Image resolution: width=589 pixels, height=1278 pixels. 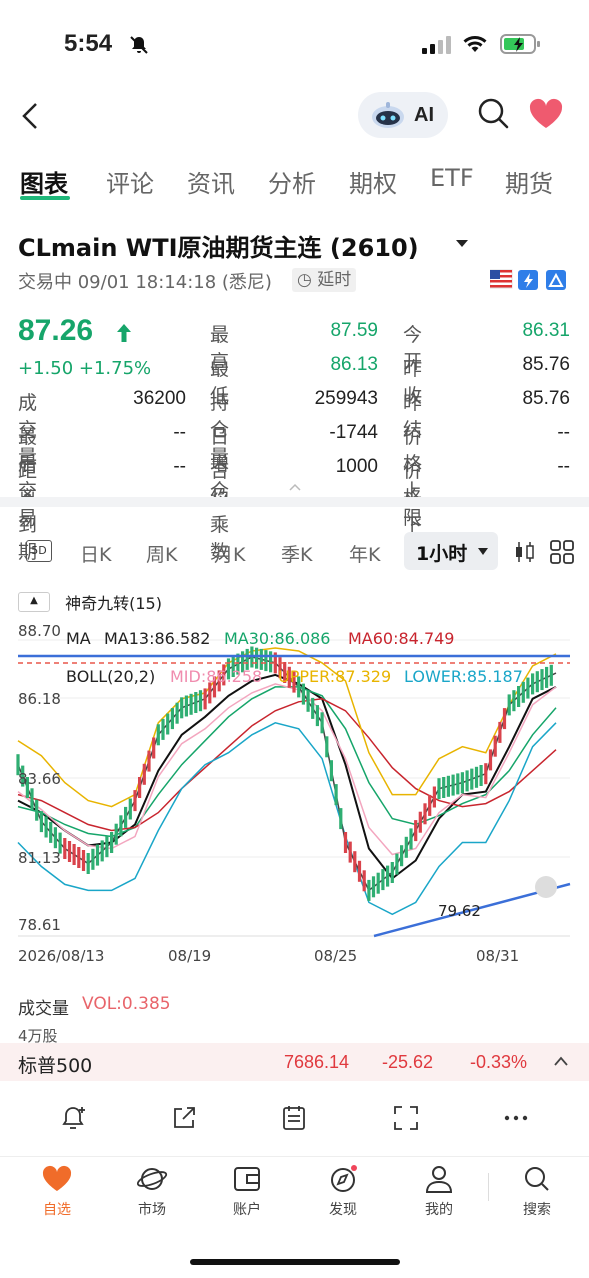 I want to click on robot-icon, so click(x=388, y=115).